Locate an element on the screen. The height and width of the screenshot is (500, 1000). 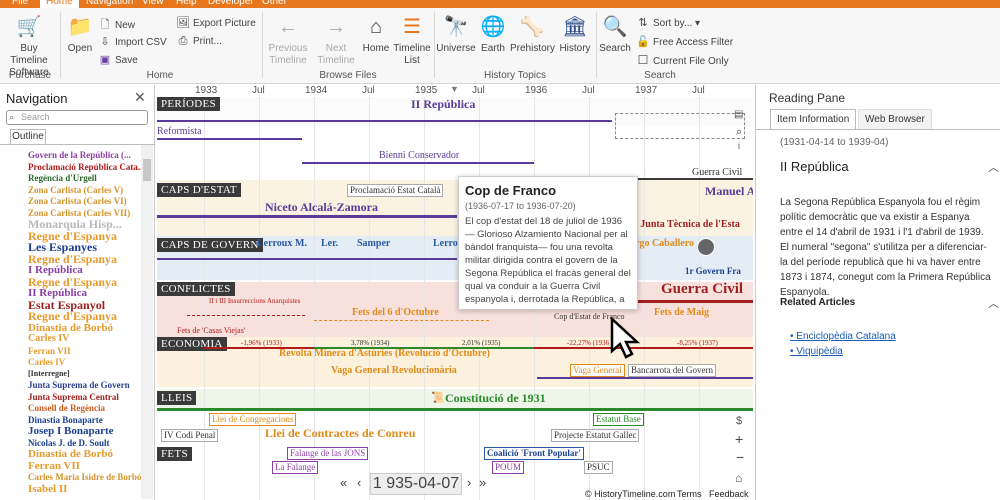
menu-view: View is located at coordinates (153, 4).